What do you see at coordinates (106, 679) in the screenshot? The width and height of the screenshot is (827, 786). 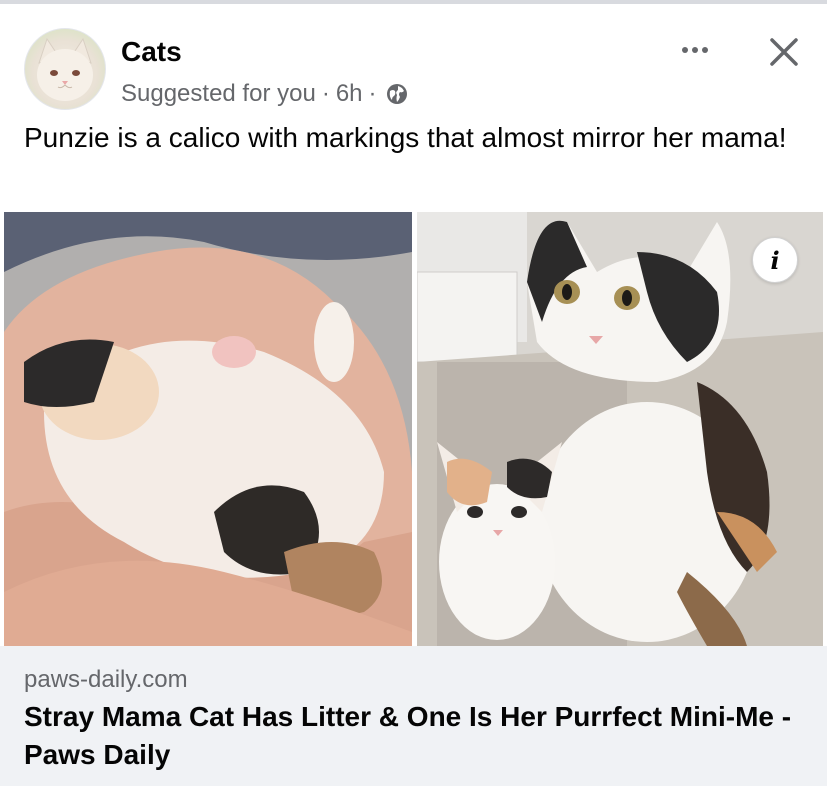 I see `link-domain: paws-daily.com` at bounding box center [106, 679].